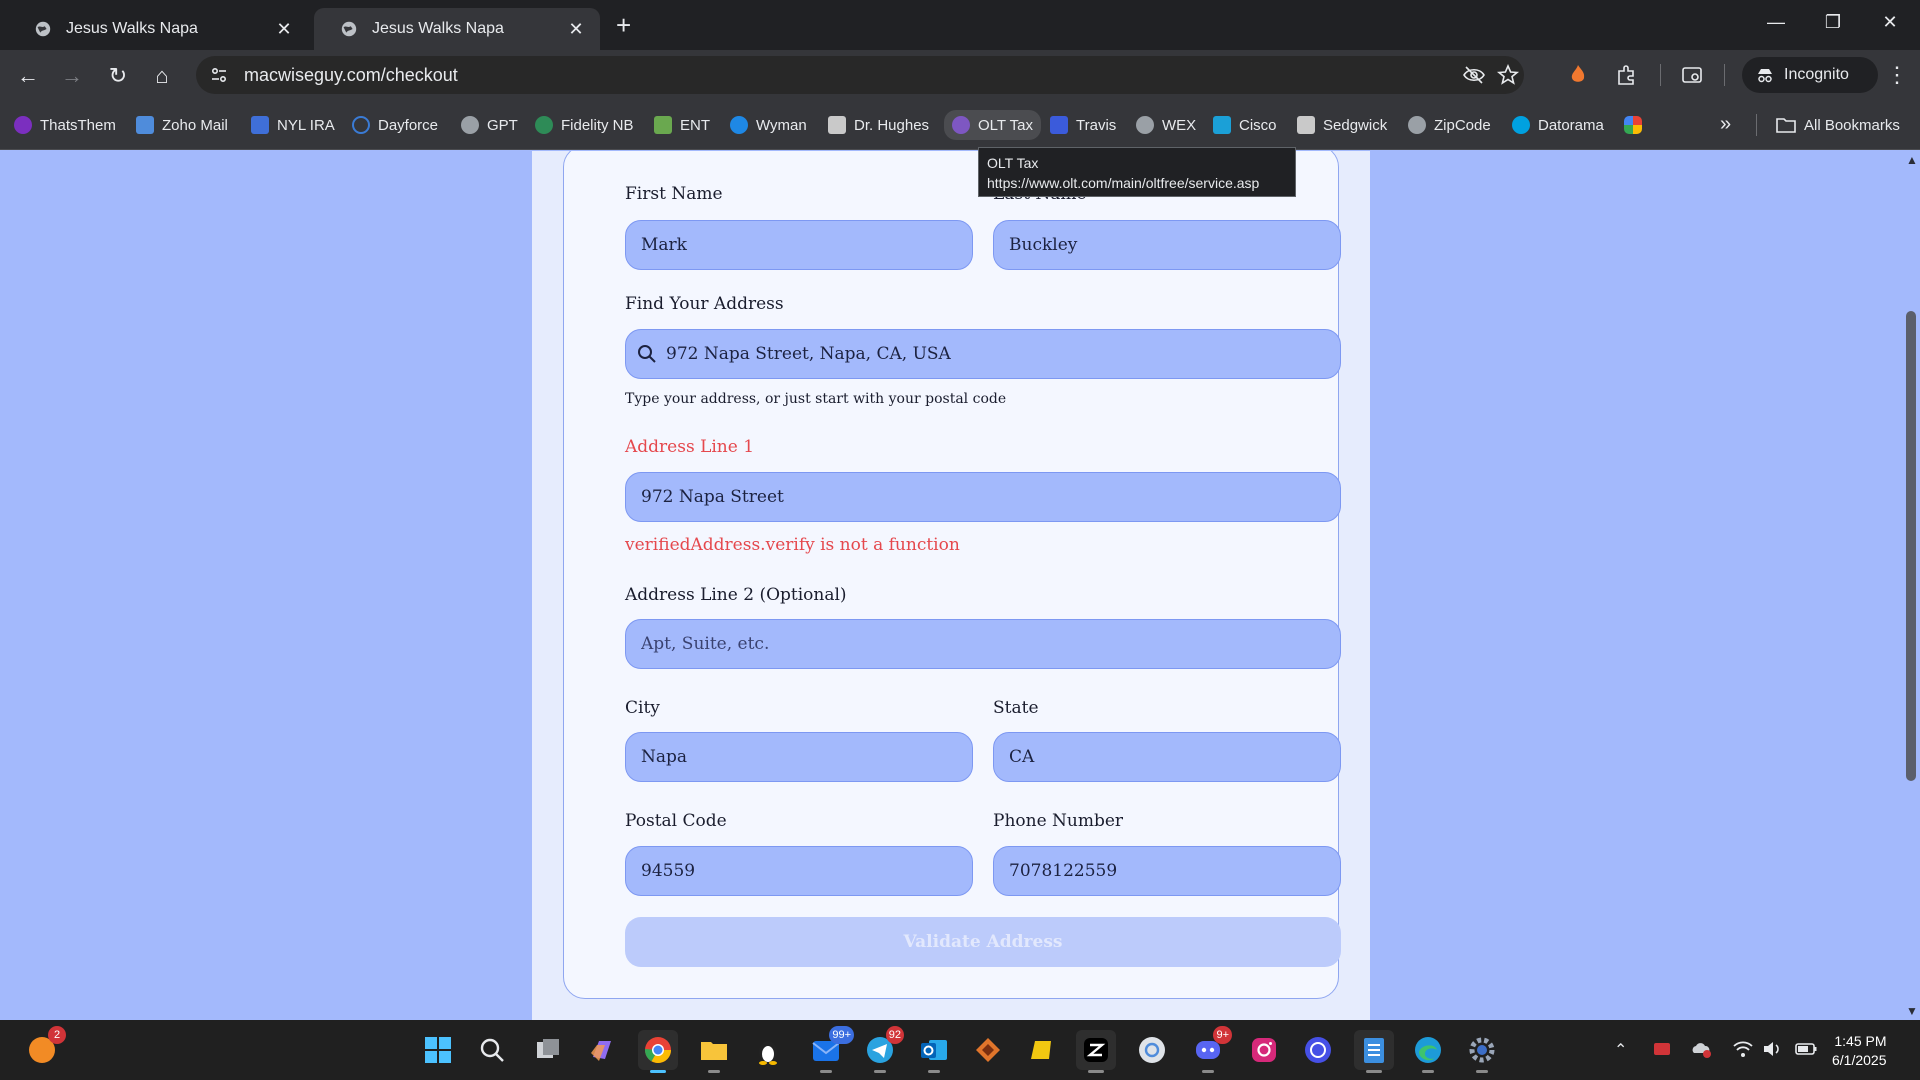 This screenshot has width=1920, height=1080. What do you see at coordinates (1374, 1051) in the screenshot?
I see `notepad-icon` at bounding box center [1374, 1051].